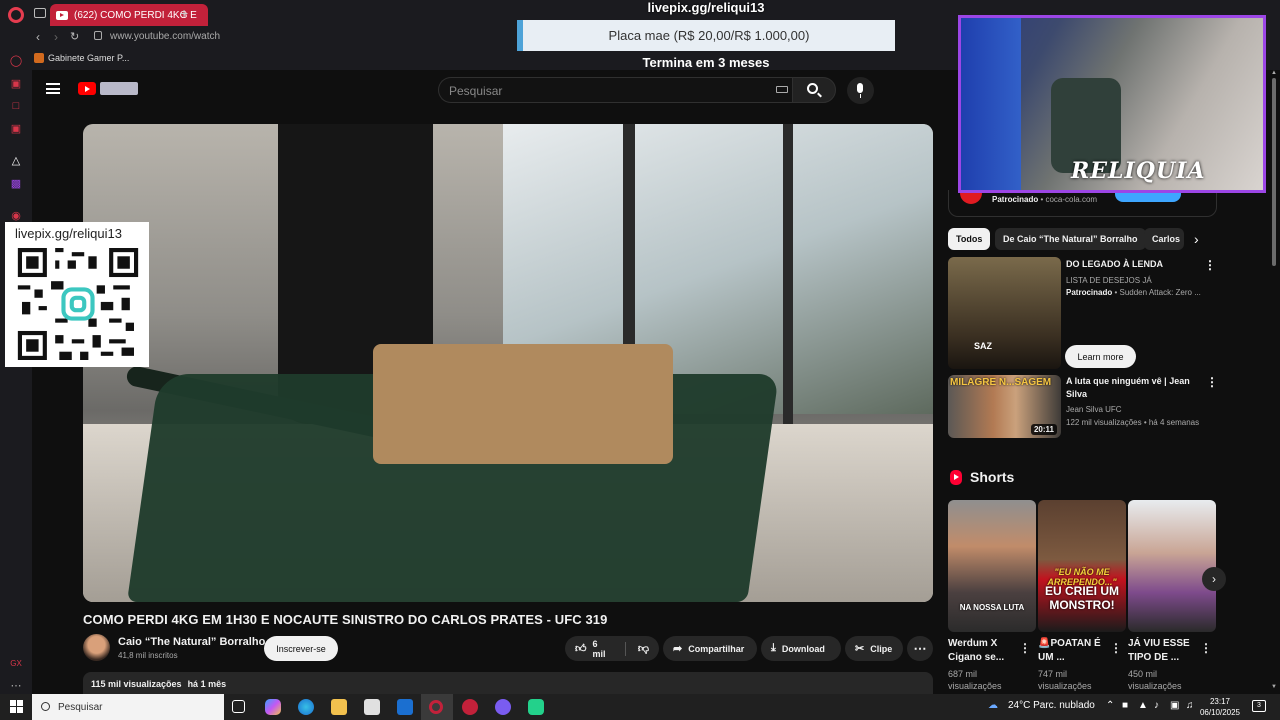 The image size is (1280, 720). What do you see at coordinates (184, 13) in the screenshot?
I see `new-tab-icon: +` at bounding box center [184, 13].